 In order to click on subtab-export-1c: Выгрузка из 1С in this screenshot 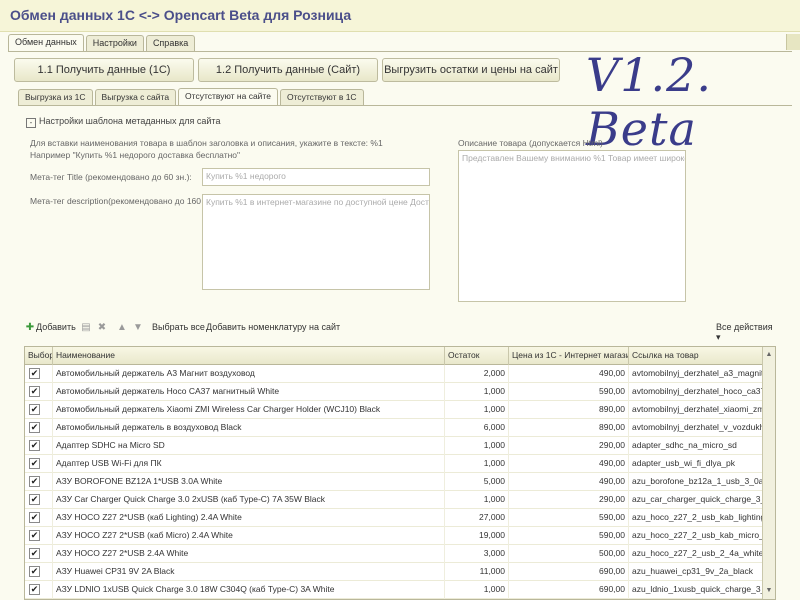, I will do `click(55, 97)`.